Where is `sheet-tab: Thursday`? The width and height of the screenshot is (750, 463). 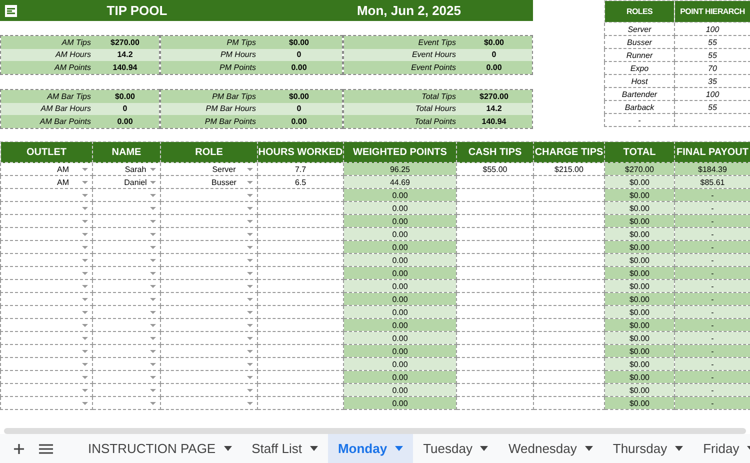 sheet-tab: Thursday is located at coordinates (648, 448).